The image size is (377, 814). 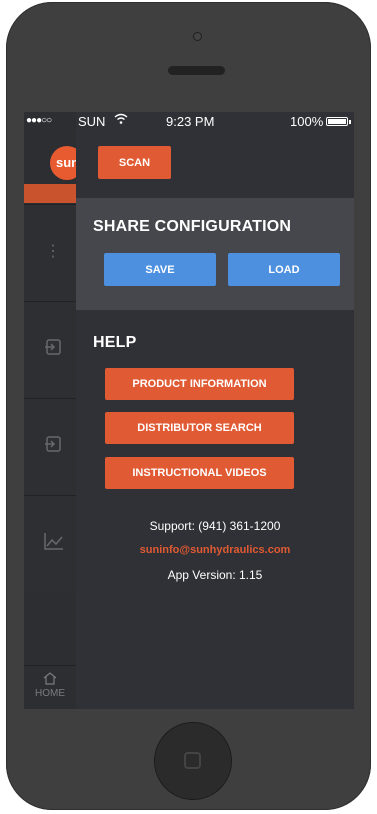 I want to click on share-configuration-title: SHARE CONFIGURATION, so click(x=192, y=226).